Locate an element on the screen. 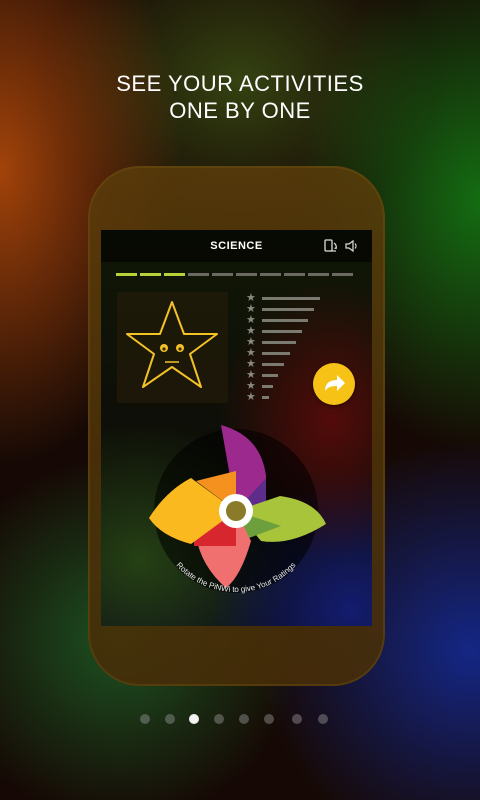  activity-image is located at coordinates (172, 347).